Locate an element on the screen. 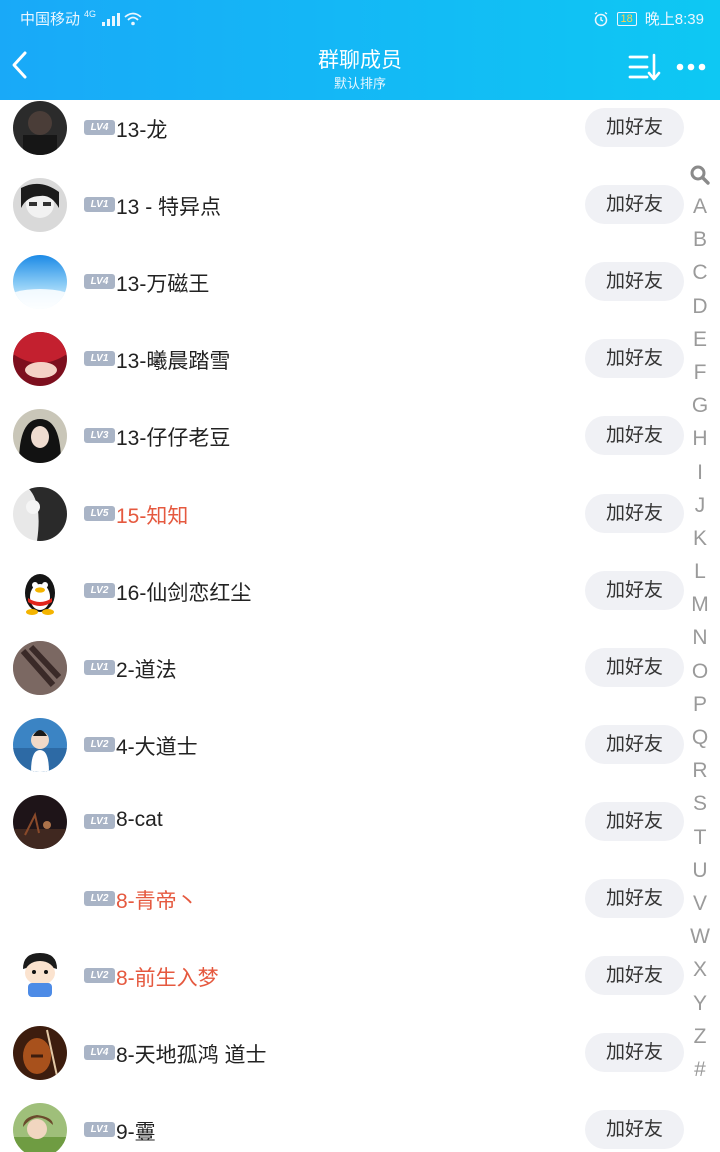 Image resolution: width=720 pixels, height=1152 pixels. index-letter: Z is located at coordinates (700, 1036).